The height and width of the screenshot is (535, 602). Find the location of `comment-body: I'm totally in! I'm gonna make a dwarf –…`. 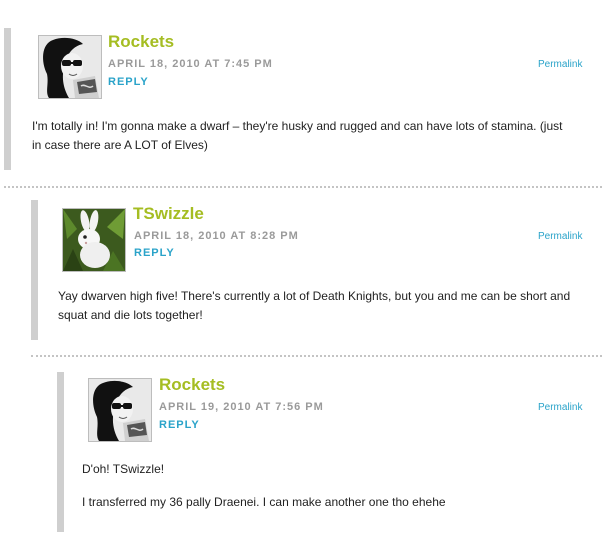

comment-body: I'm totally in! I'm gonna make a dwarf –… is located at coordinates (302, 136).